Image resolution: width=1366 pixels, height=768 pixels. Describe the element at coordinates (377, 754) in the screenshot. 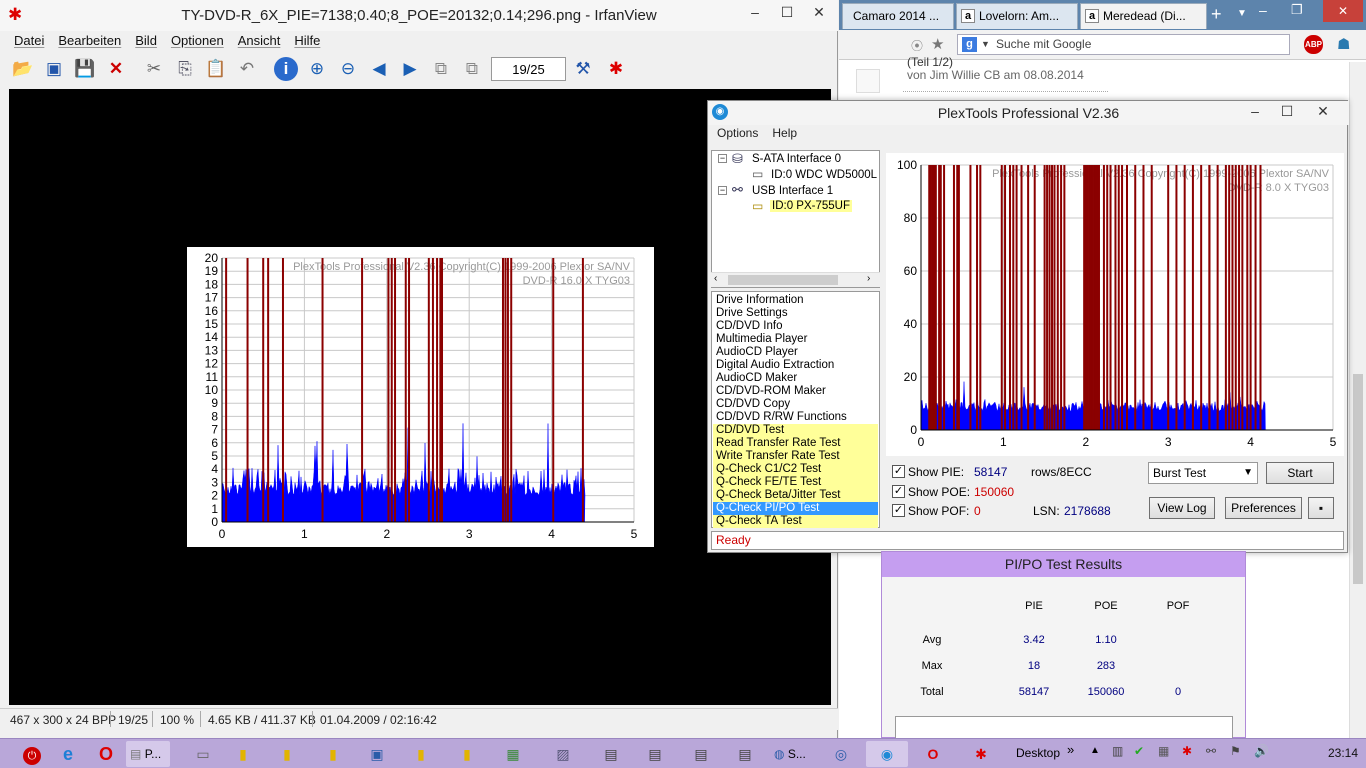

I see `network-icon: ▣` at that location.